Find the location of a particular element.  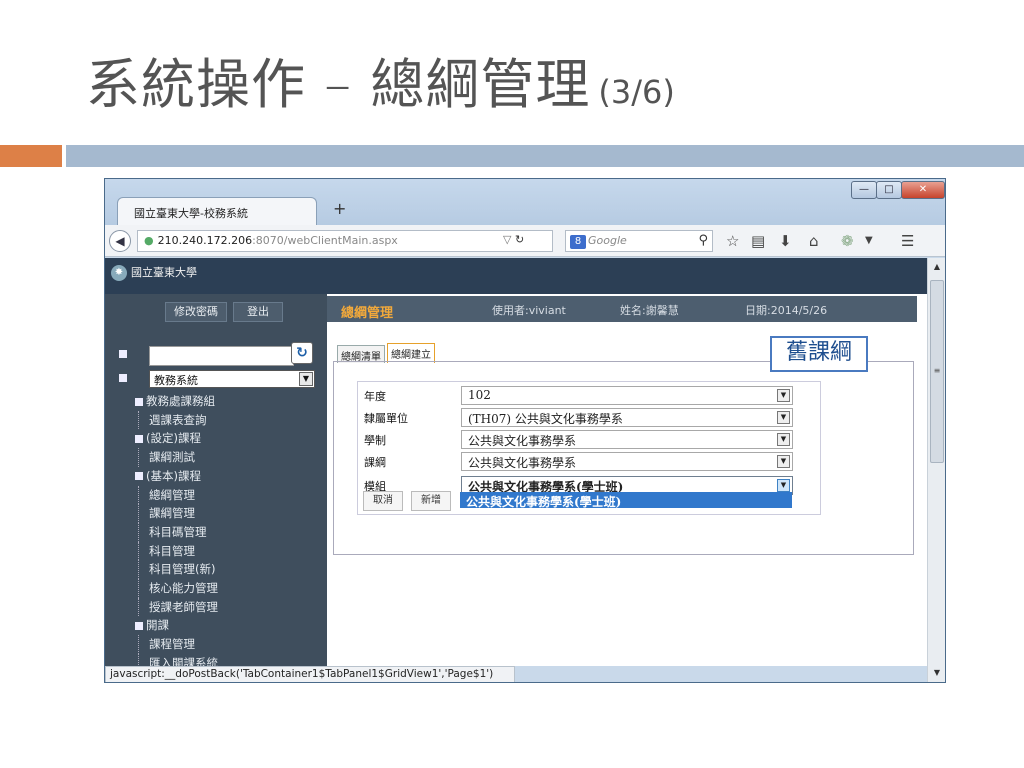

google-icon: 8 is located at coordinates (578, 242).